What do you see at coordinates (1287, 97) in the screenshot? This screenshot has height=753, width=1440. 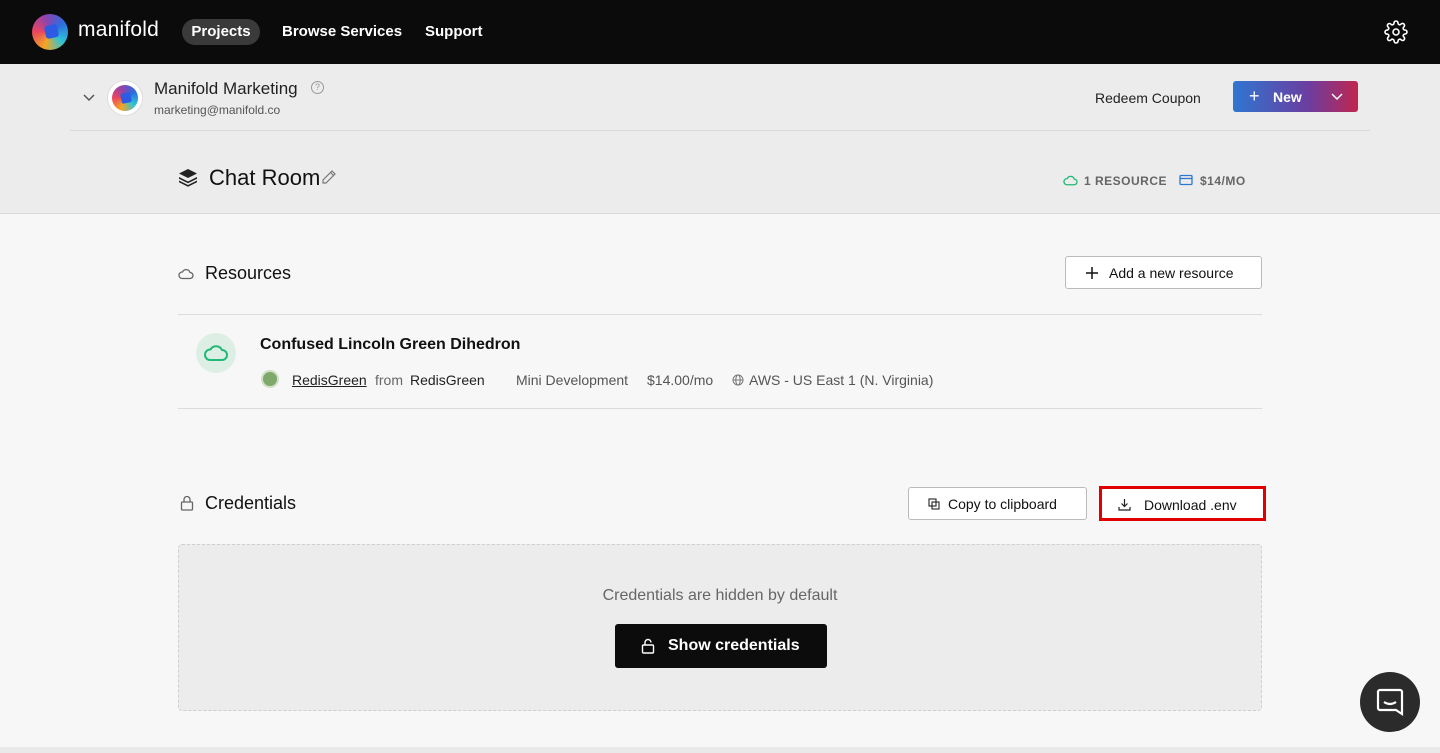 I see `new-button-label: New` at bounding box center [1287, 97].